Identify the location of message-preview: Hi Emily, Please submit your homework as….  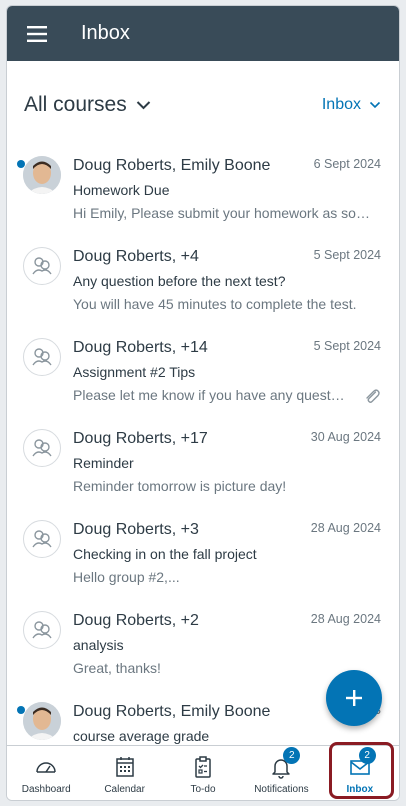
(223, 213).